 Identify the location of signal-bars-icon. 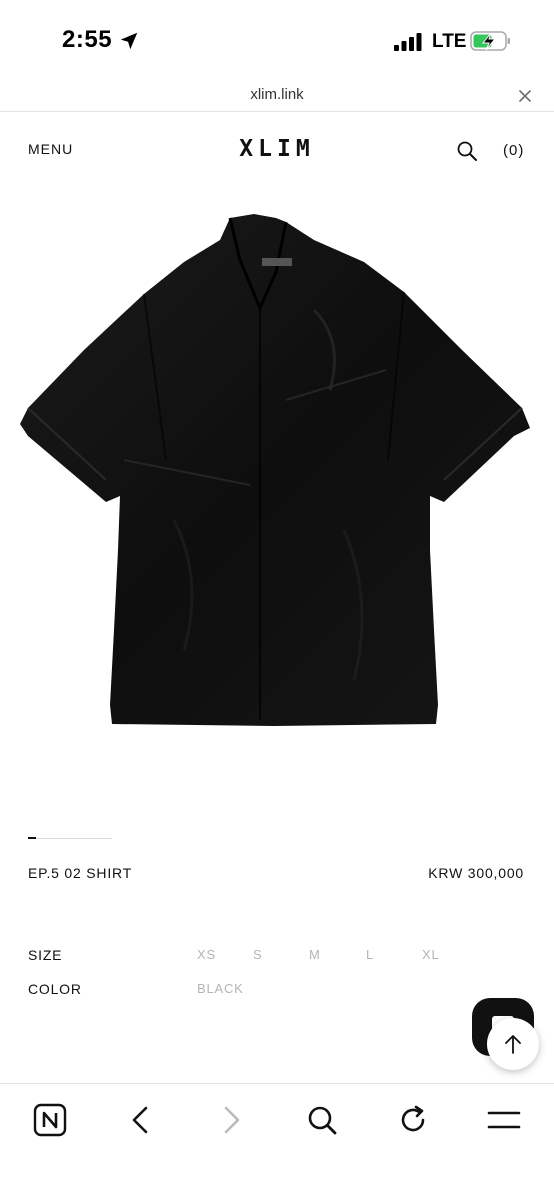
(408, 42).